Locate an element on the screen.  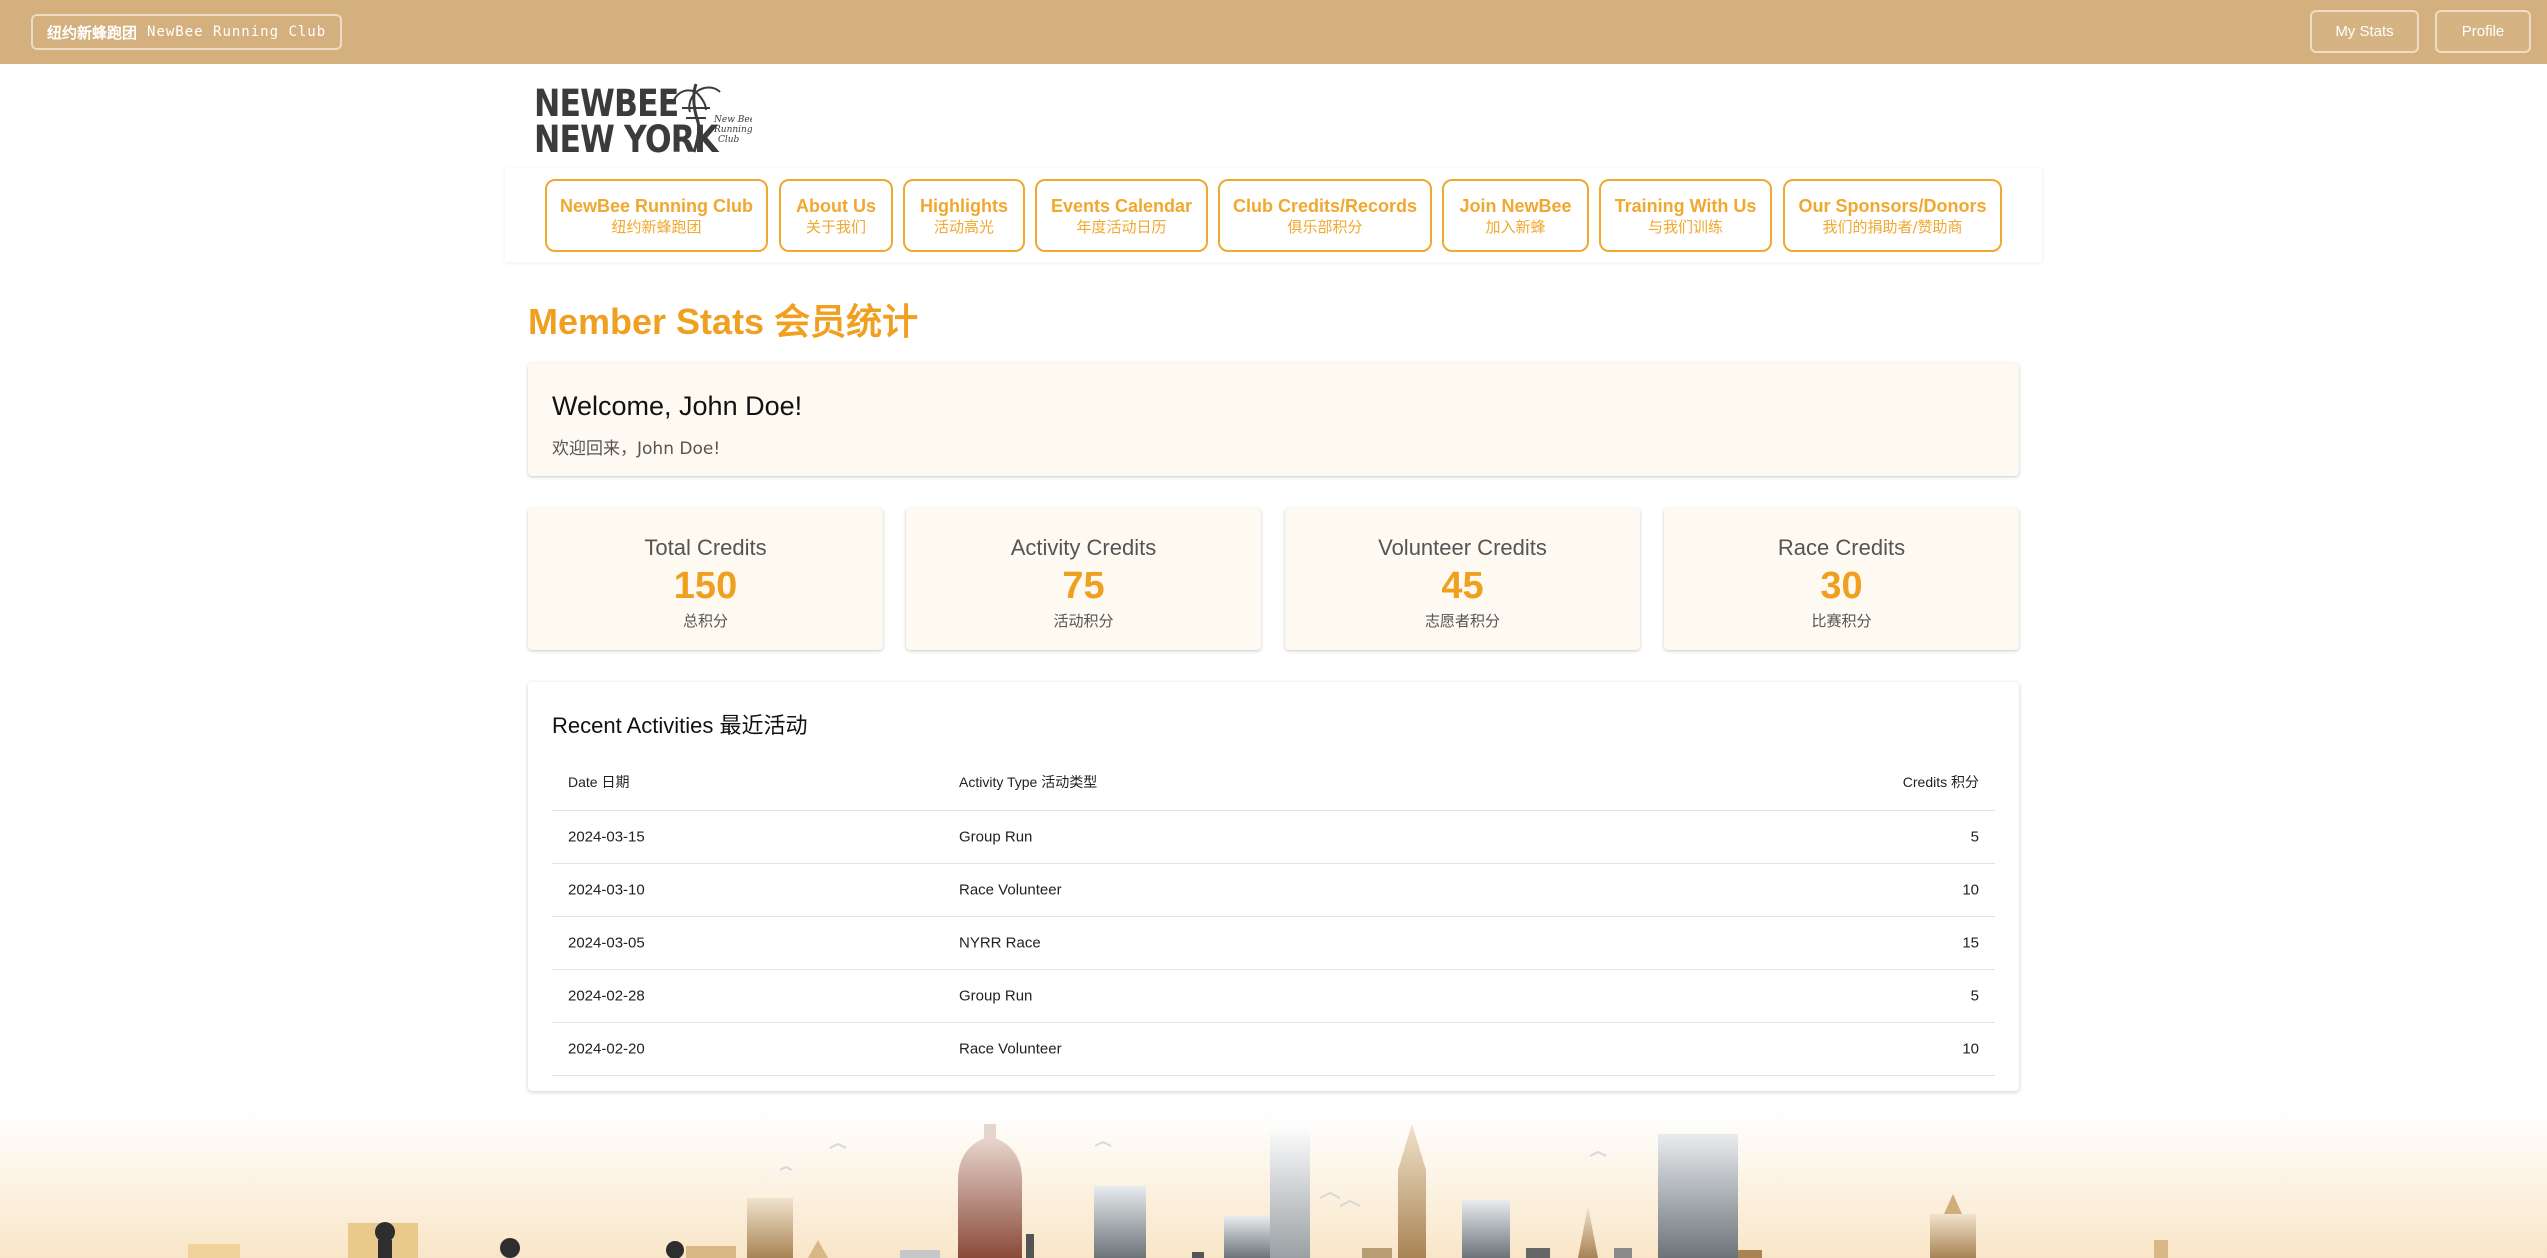
nav-label-zh: 纽约新蜂跑团 is located at coordinates (656, 226).